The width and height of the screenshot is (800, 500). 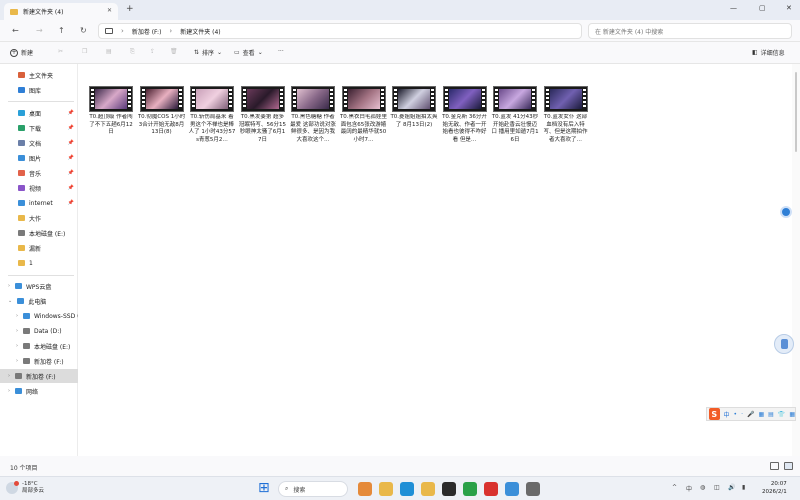 What do you see at coordinates (733, 8) in the screenshot?
I see `minimize-button: —` at bounding box center [733, 8].